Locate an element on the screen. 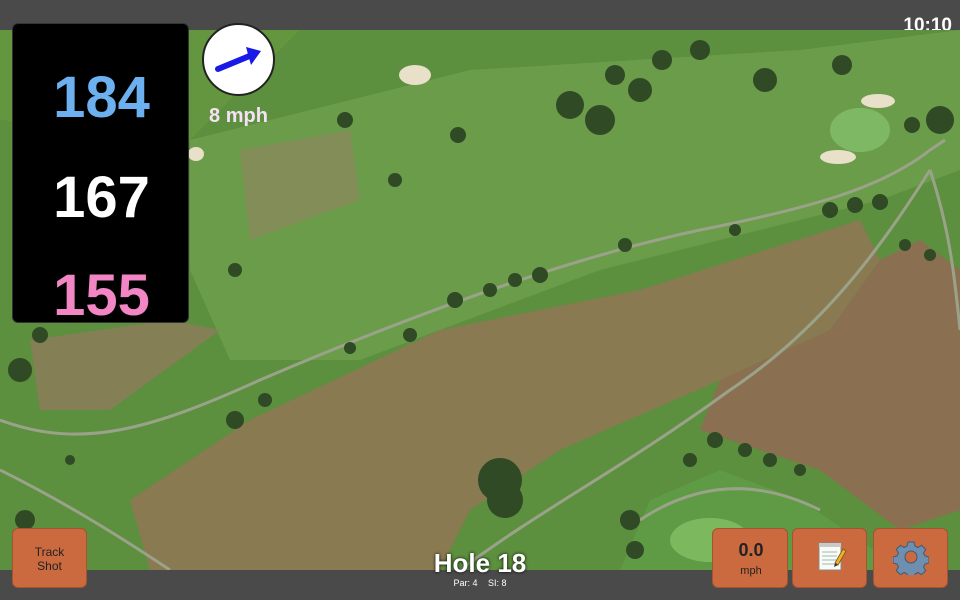  track-shot-label-line1: Track is located at coordinates (49, 552).